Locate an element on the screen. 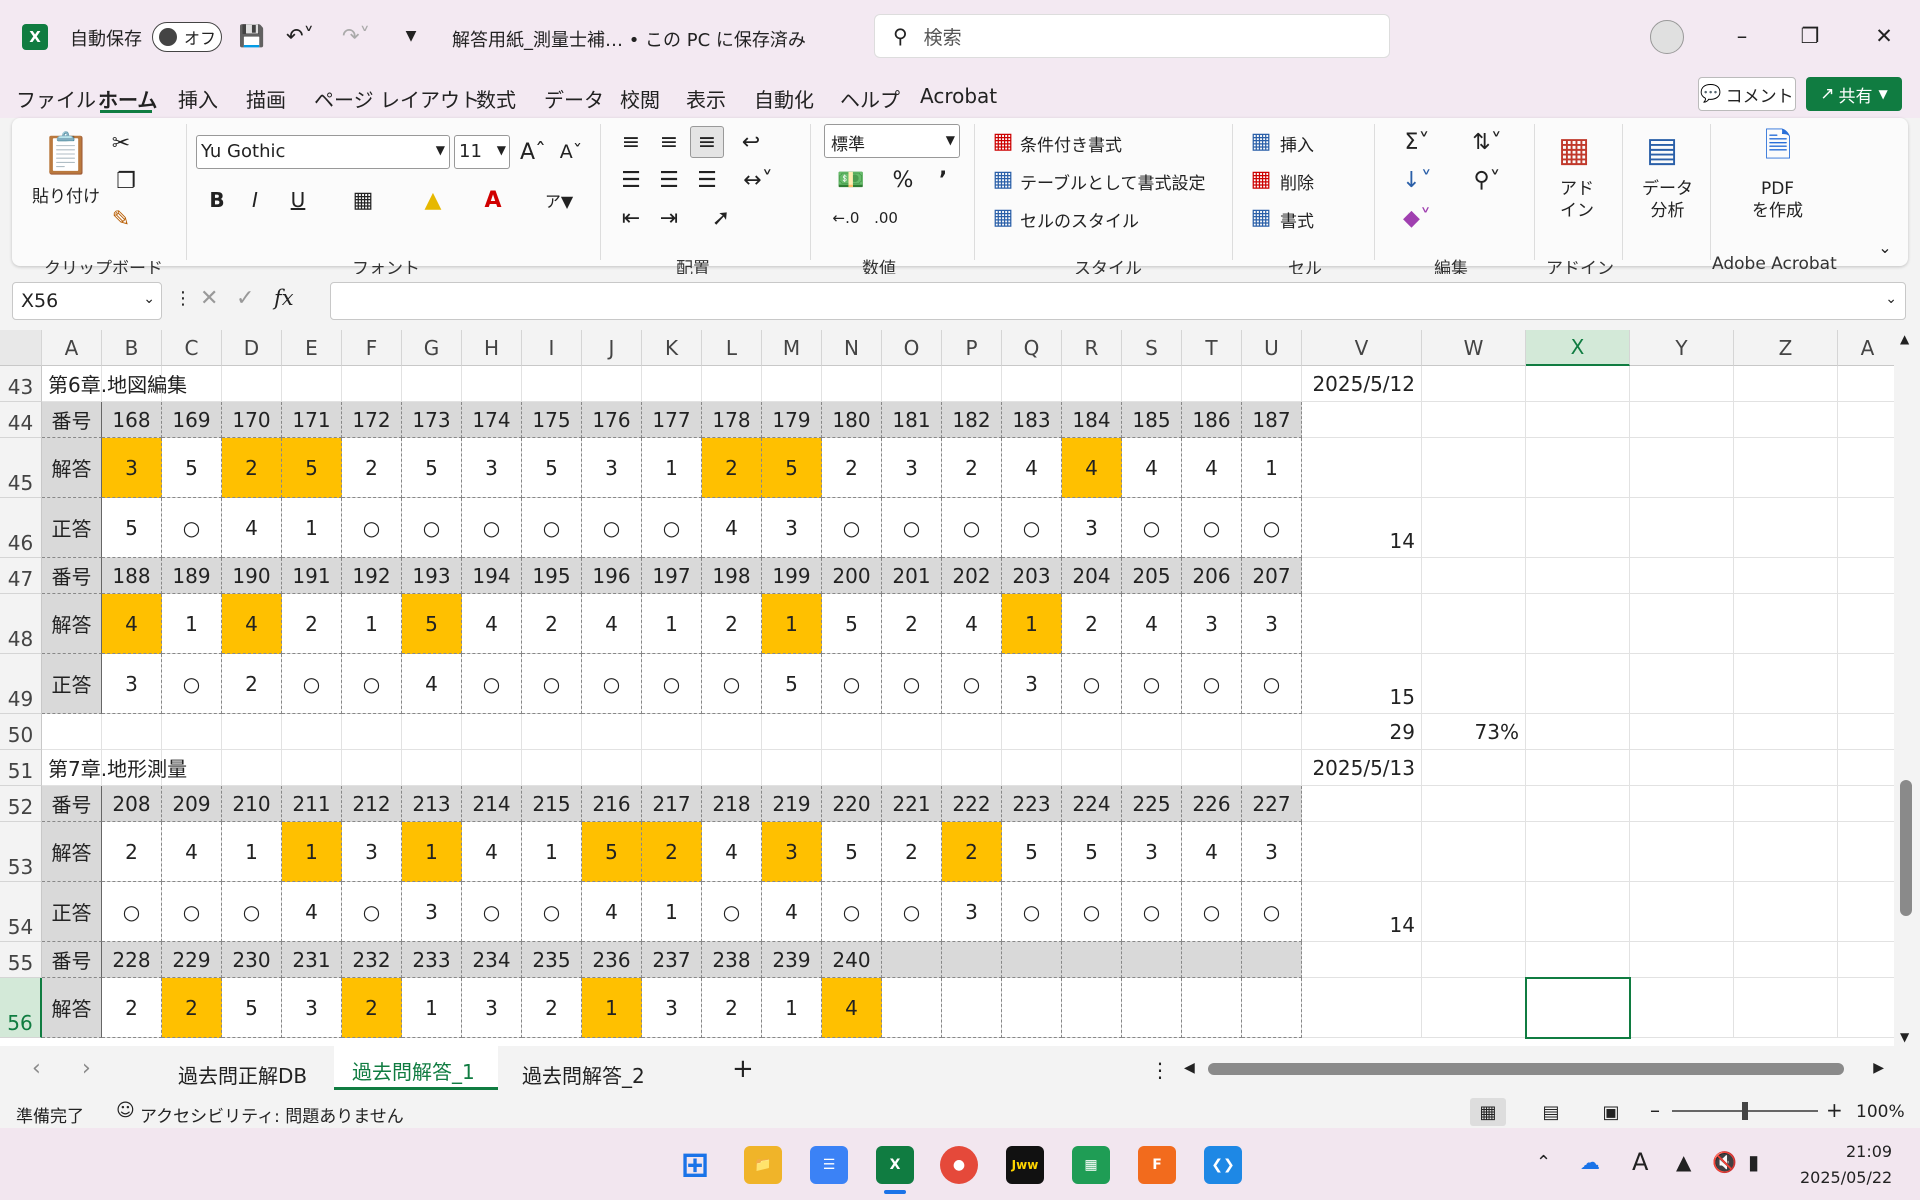 The width and height of the screenshot is (1920, 1200). insert-function-icon: fx is located at coordinates (284, 298).